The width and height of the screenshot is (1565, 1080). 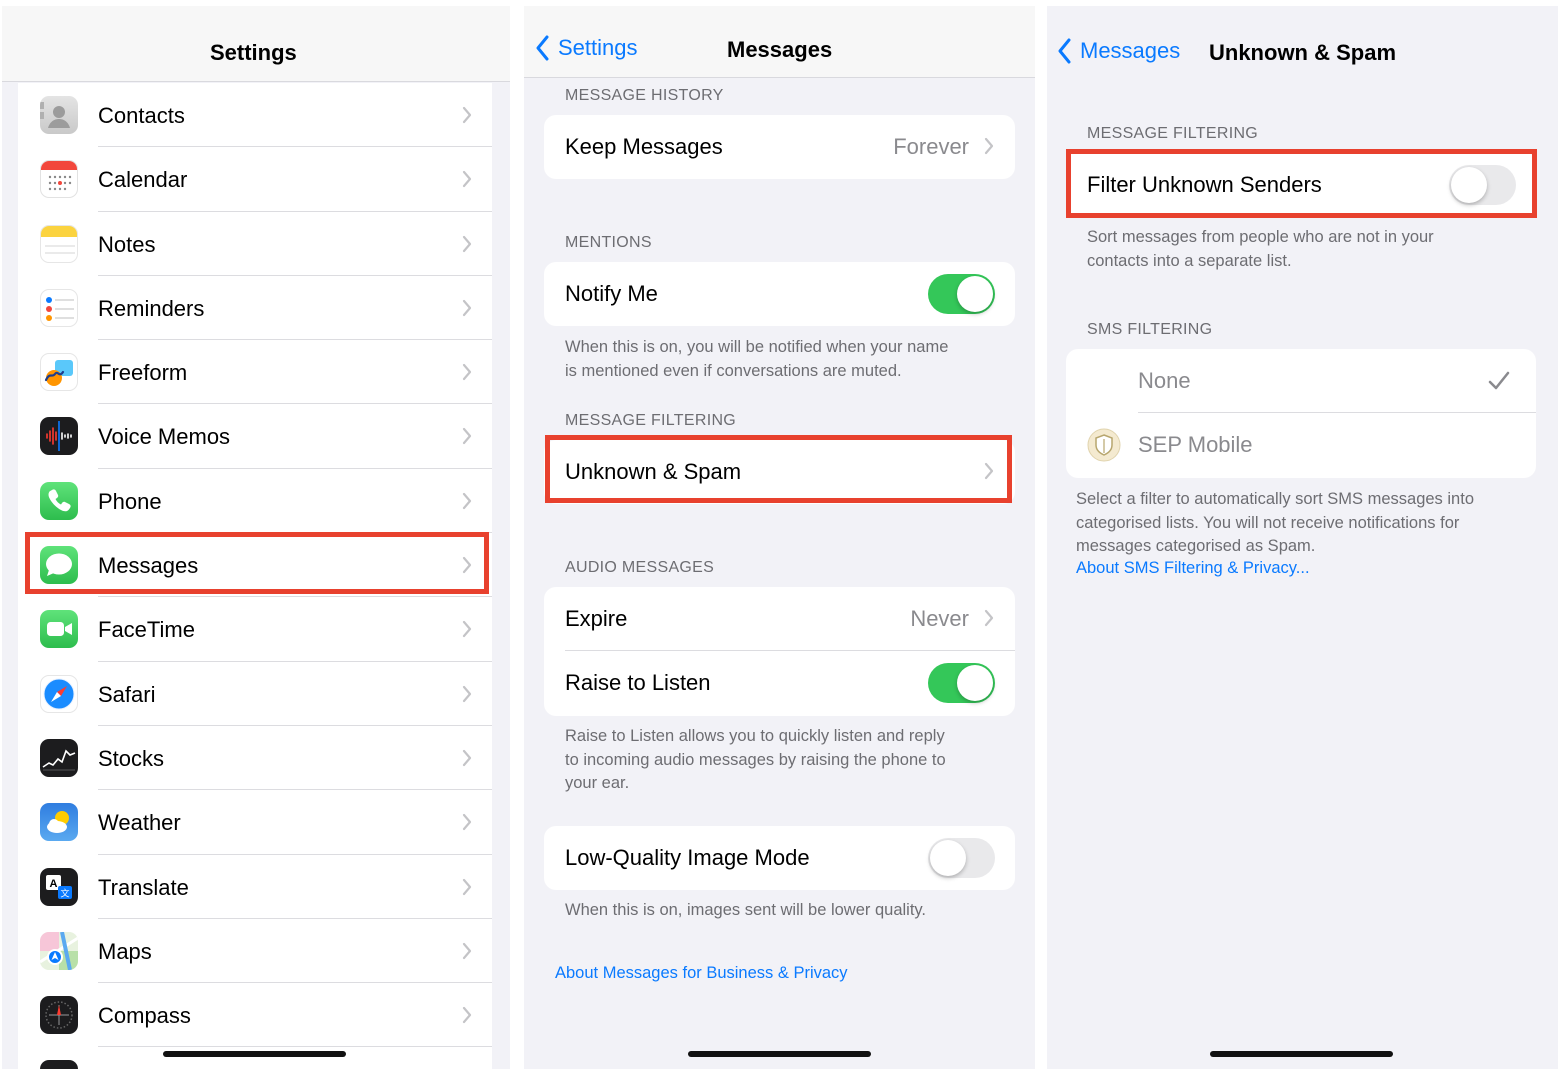 I want to click on contacts-icon, so click(x=59, y=115).